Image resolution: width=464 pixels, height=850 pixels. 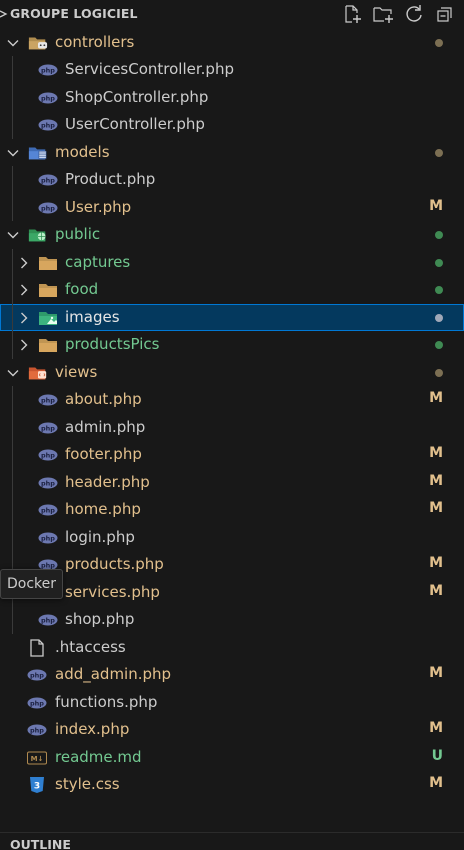 I want to click on tree-item-label: add_admin.php, so click(x=113, y=674).